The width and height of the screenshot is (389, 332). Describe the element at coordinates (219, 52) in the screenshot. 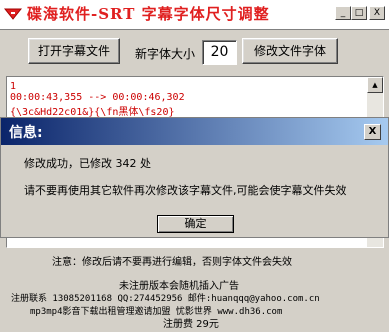

I see `font-size-input: 20` at that location.